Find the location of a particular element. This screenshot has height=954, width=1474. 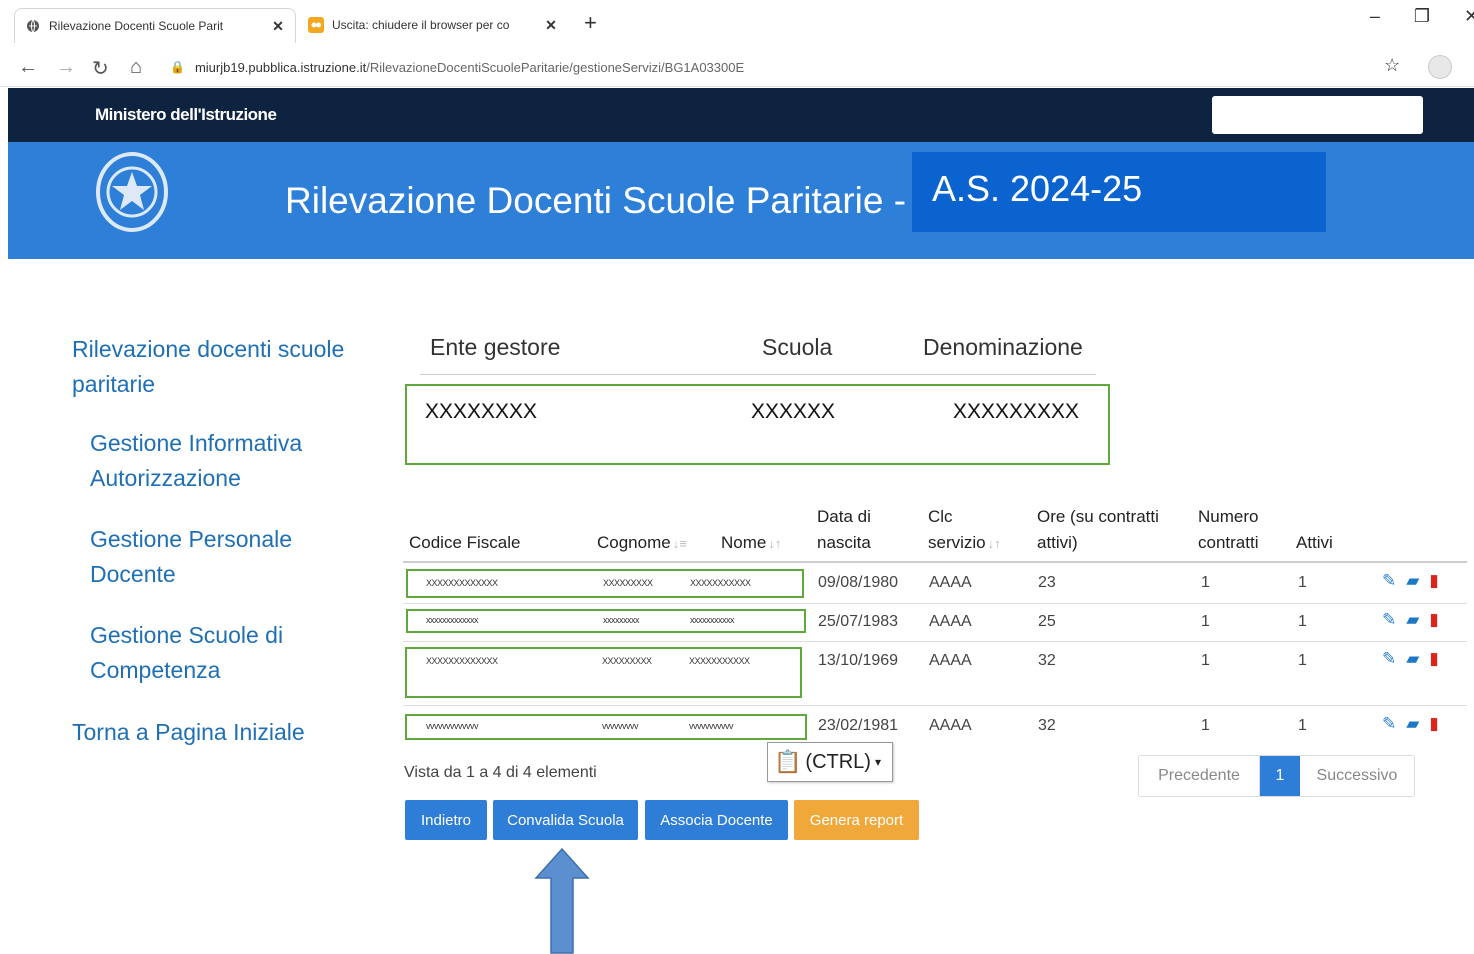

column-header-data-nascita: Data di nascita is located at coordinates (844, 530).